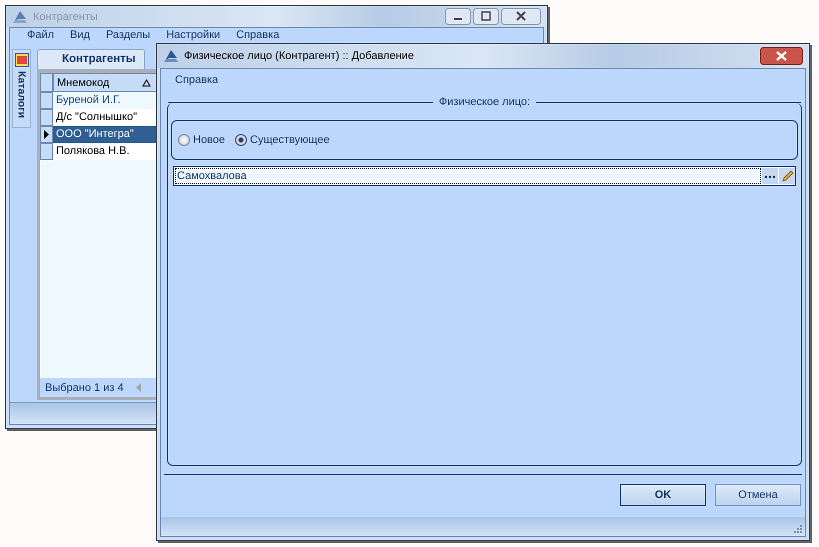 This screenshot has width=819, height=547. What do you see at coordinates (65, 16) in the screenshot?
I see `window-title: Контрагенты` at bounding box center [65, 16].